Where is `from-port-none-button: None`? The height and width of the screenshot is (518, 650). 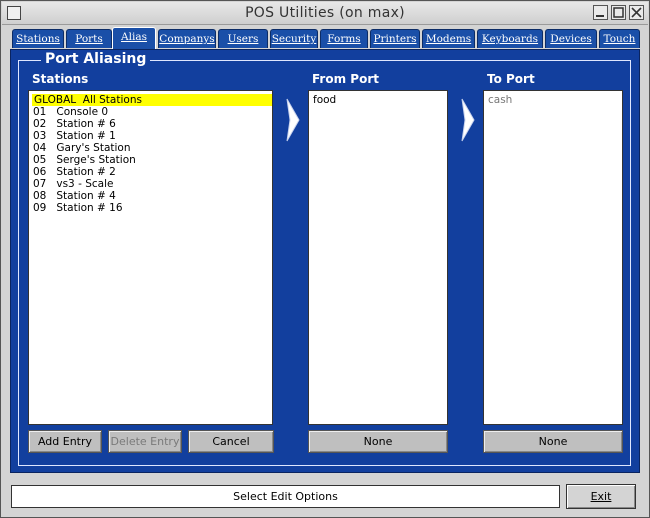 from-port-none-button: None is located at coordinates (378, 441).